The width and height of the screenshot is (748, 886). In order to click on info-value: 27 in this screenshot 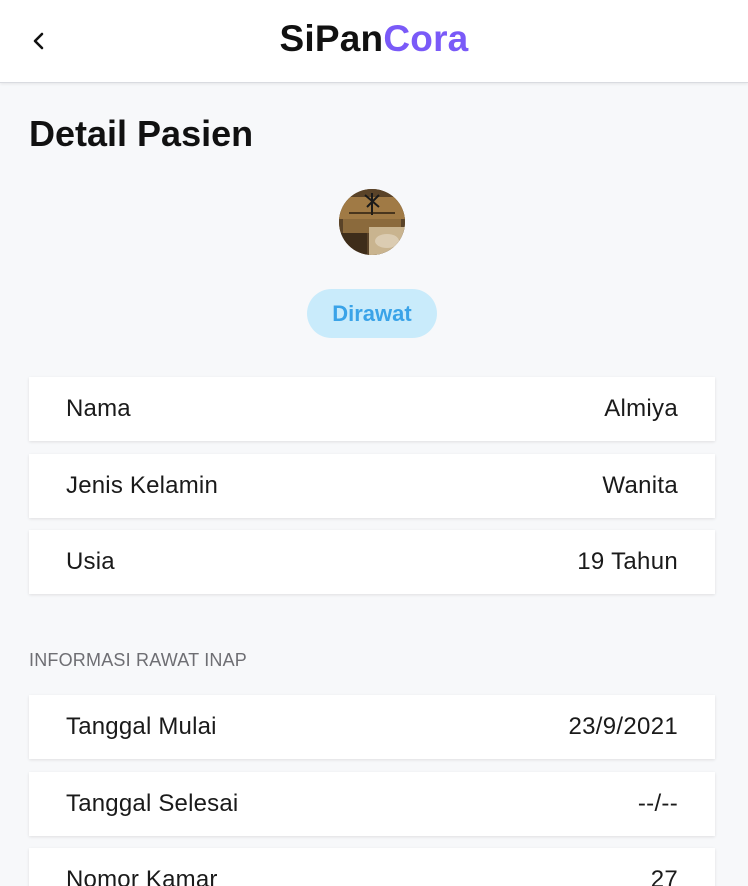, I will do `click(664, 876)`.